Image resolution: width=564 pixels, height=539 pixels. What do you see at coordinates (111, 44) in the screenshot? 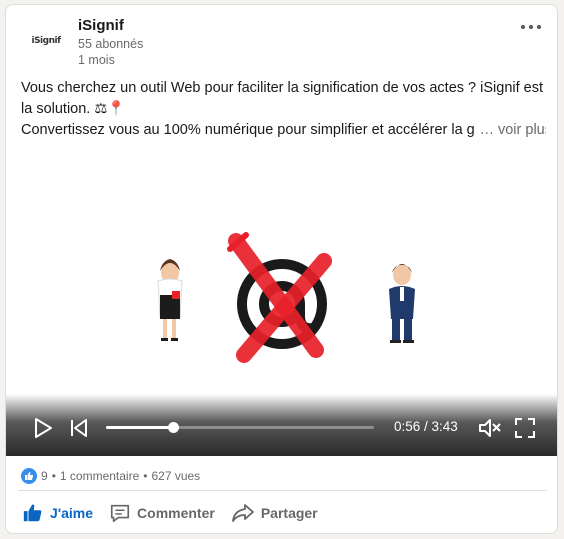
I see `follower-count: 55 abonnés` at bounding box center [111, 44].